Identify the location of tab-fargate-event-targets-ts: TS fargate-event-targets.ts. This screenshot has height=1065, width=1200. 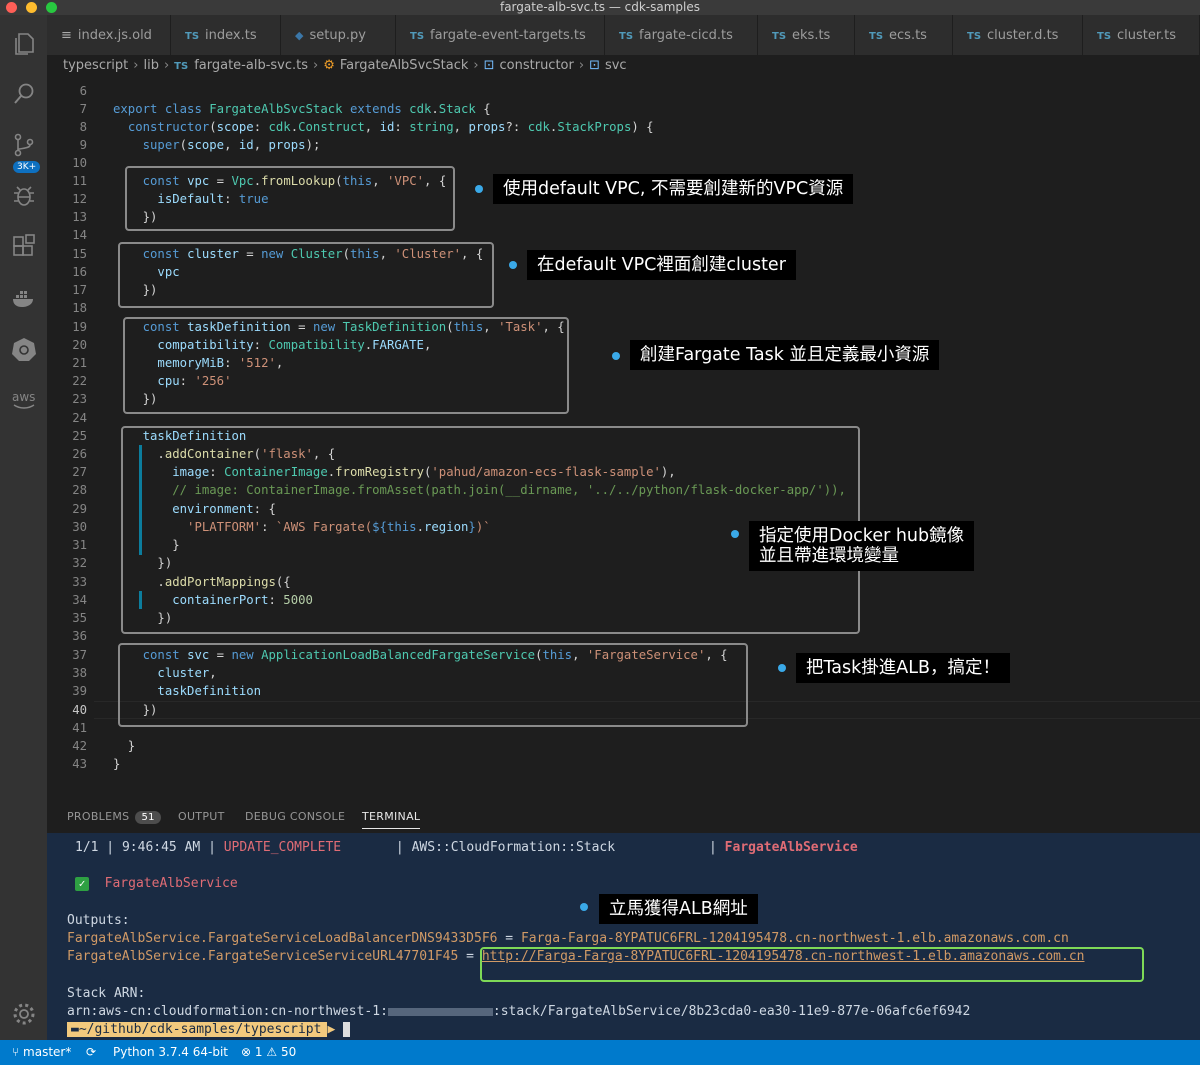
(500, 35).